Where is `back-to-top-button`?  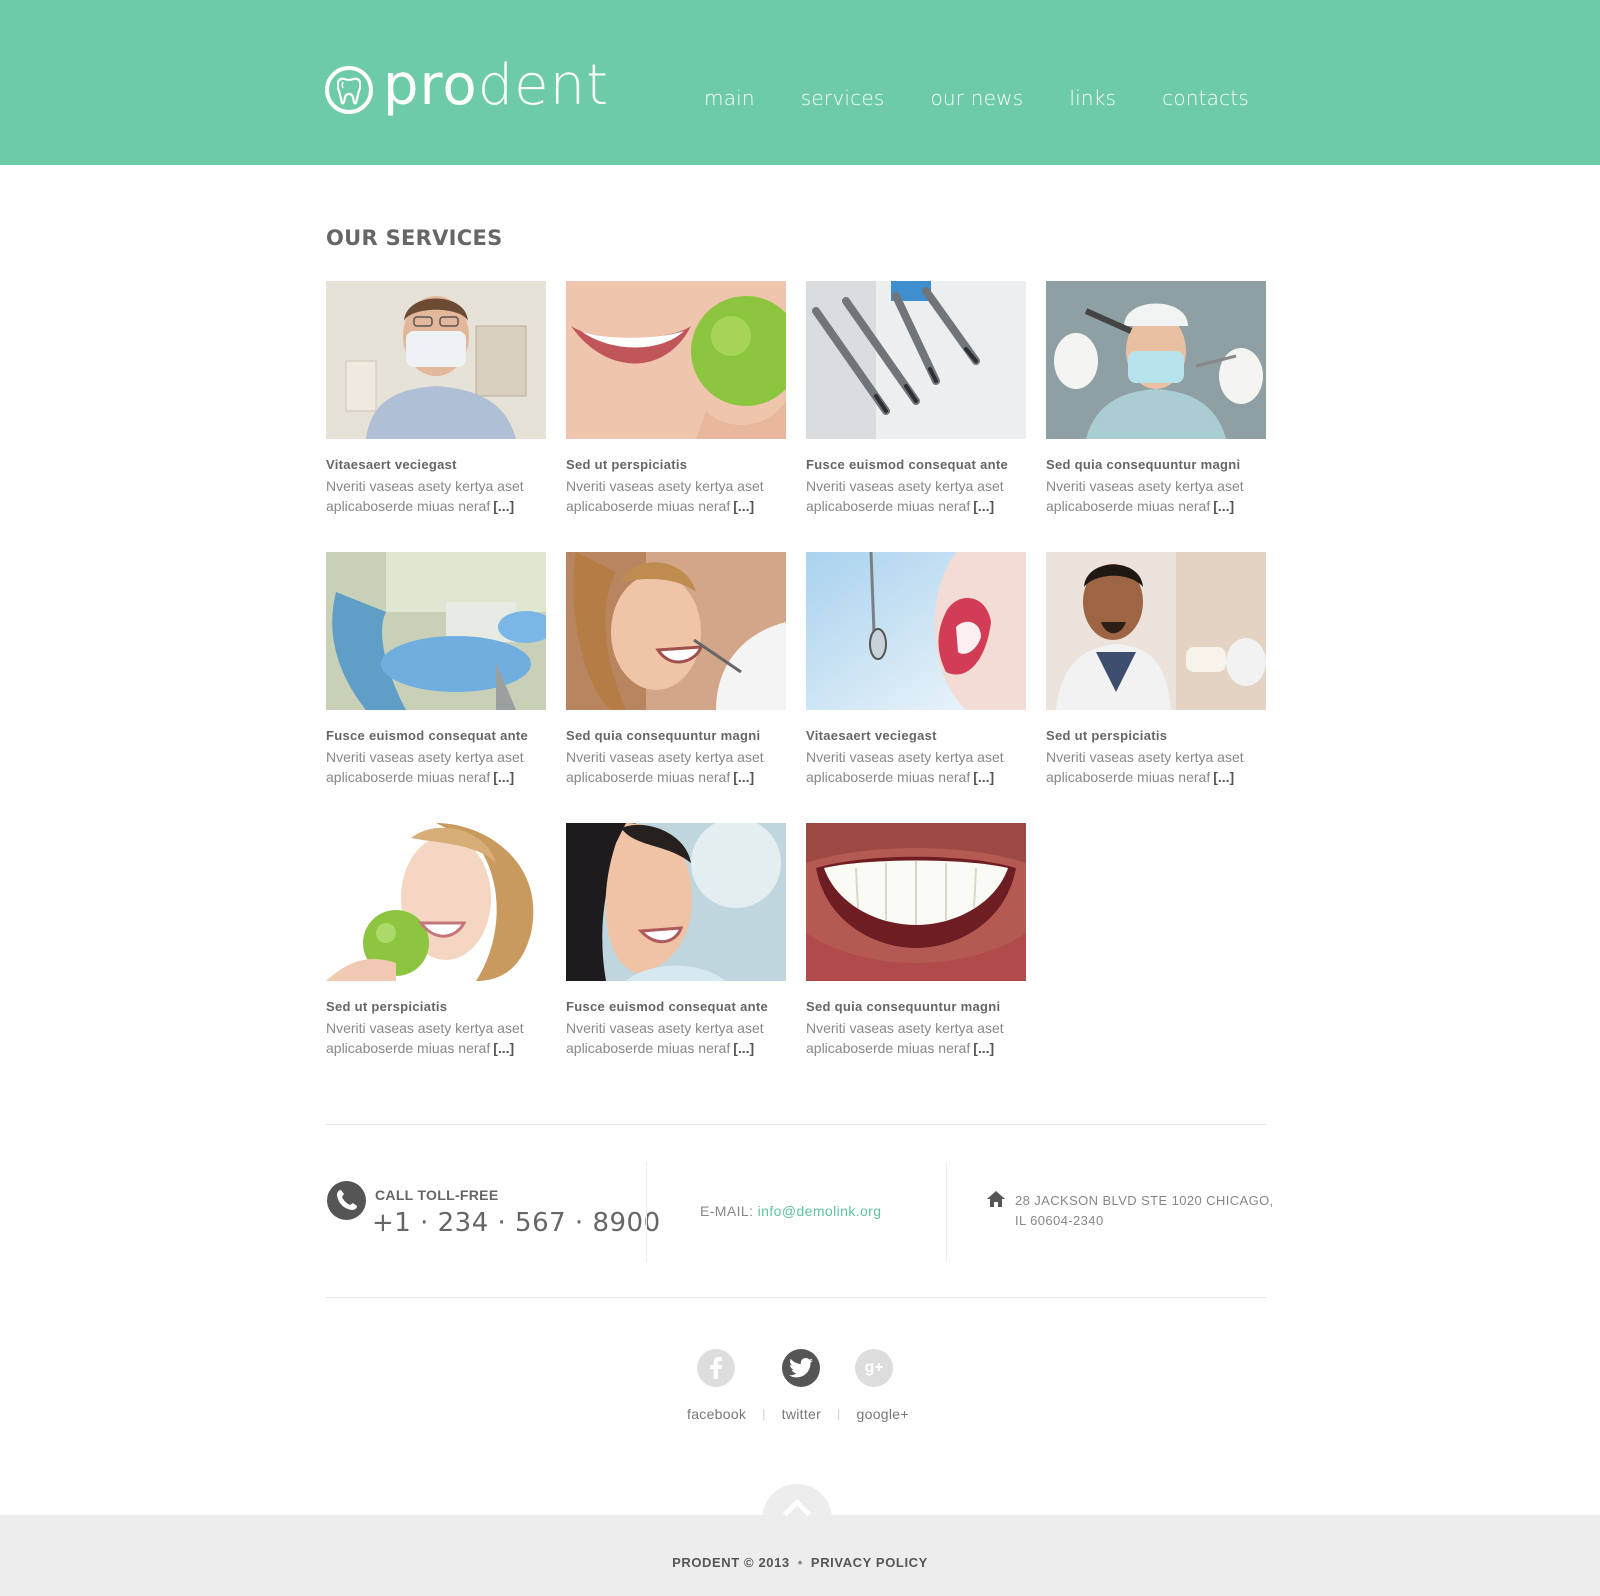 back-to-top-button is located at coordinates (797, 1519).